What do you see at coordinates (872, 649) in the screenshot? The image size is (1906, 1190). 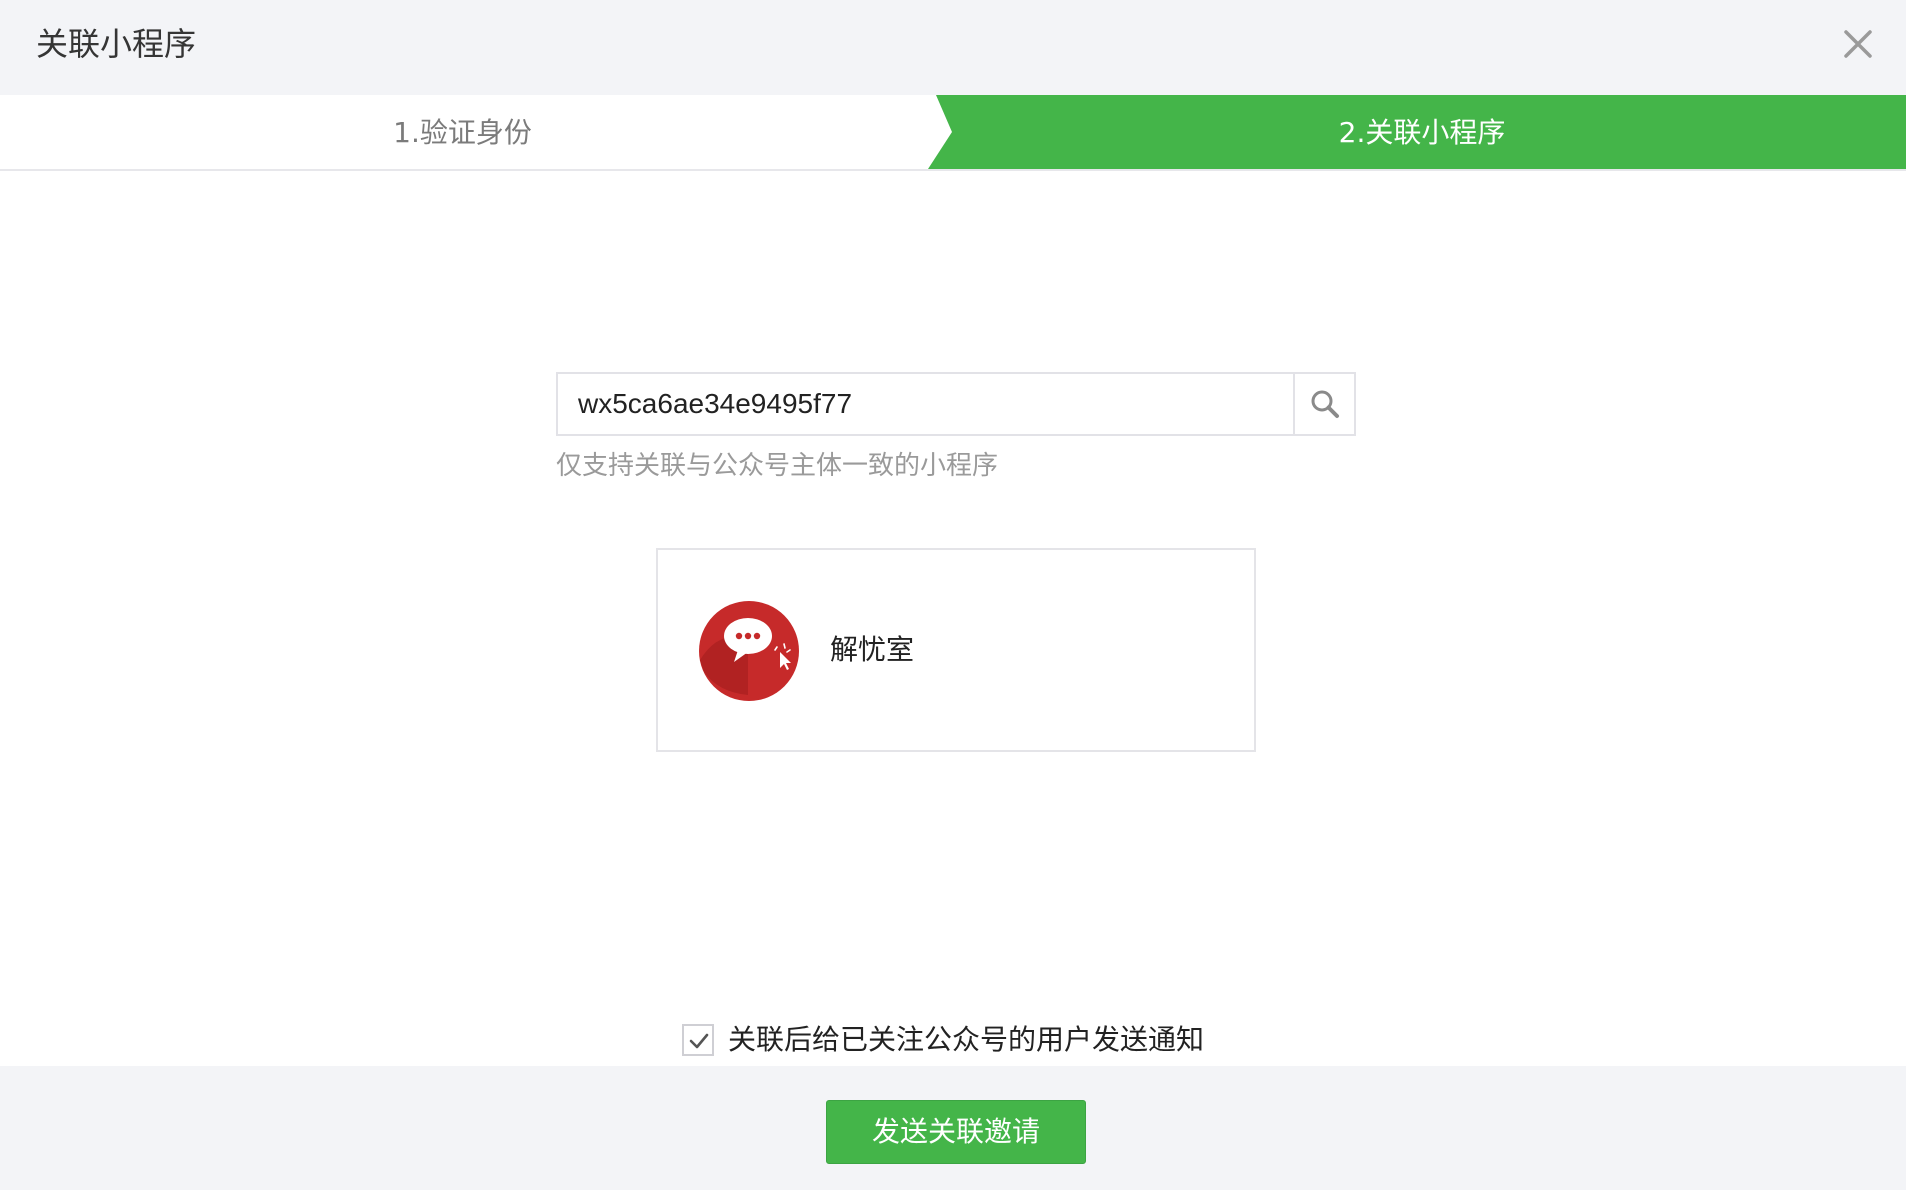 I see `app-name: 解忧室` at bounding box center [872, 649].